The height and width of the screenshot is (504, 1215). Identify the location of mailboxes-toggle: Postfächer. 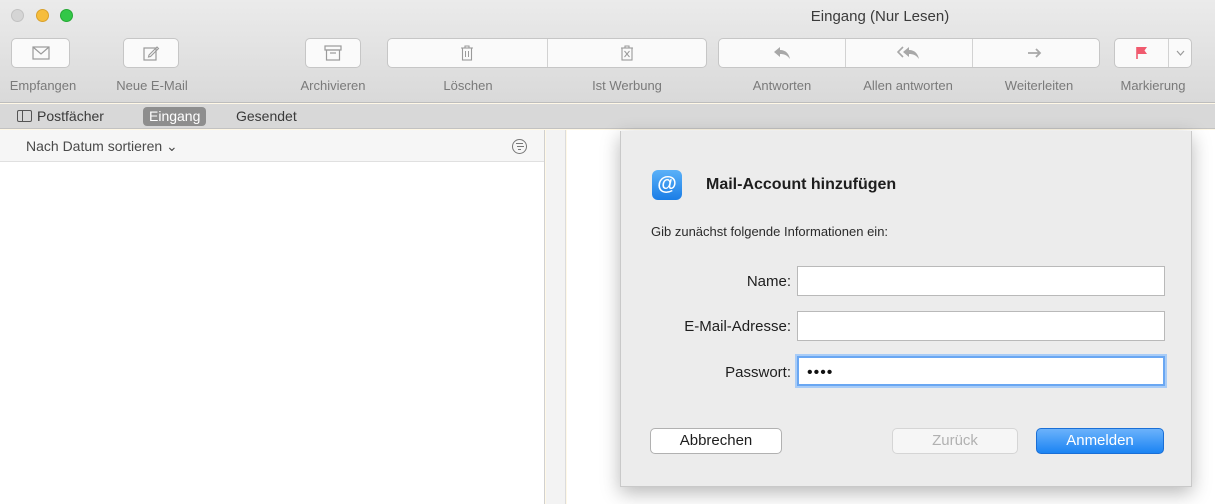
(60, 116).